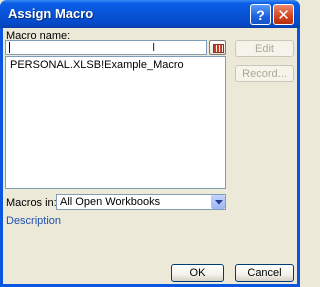 The height and width of the screenshot is (287, 320). I want to click on title-bar: Assign Macro ? ✕, so click(150, 14).